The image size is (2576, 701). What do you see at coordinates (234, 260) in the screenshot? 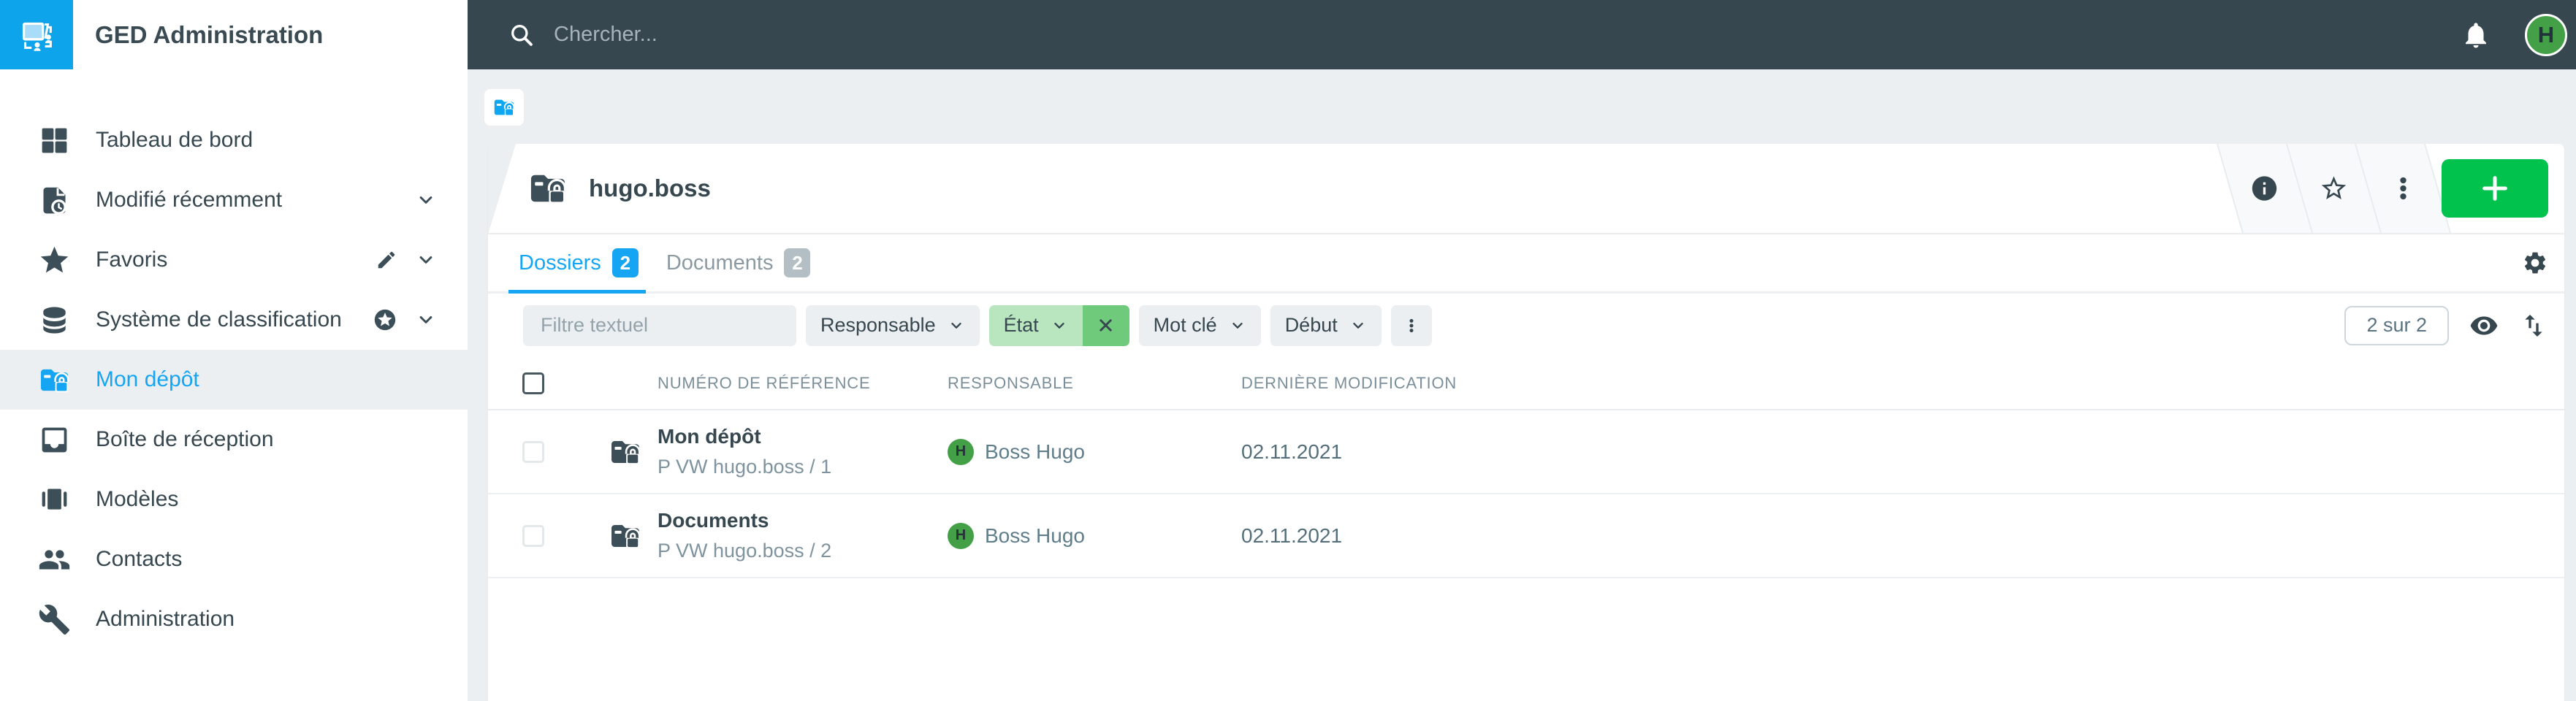
I see `sidebar-item-favoris: Favoris` at bounding box center [234, 260].